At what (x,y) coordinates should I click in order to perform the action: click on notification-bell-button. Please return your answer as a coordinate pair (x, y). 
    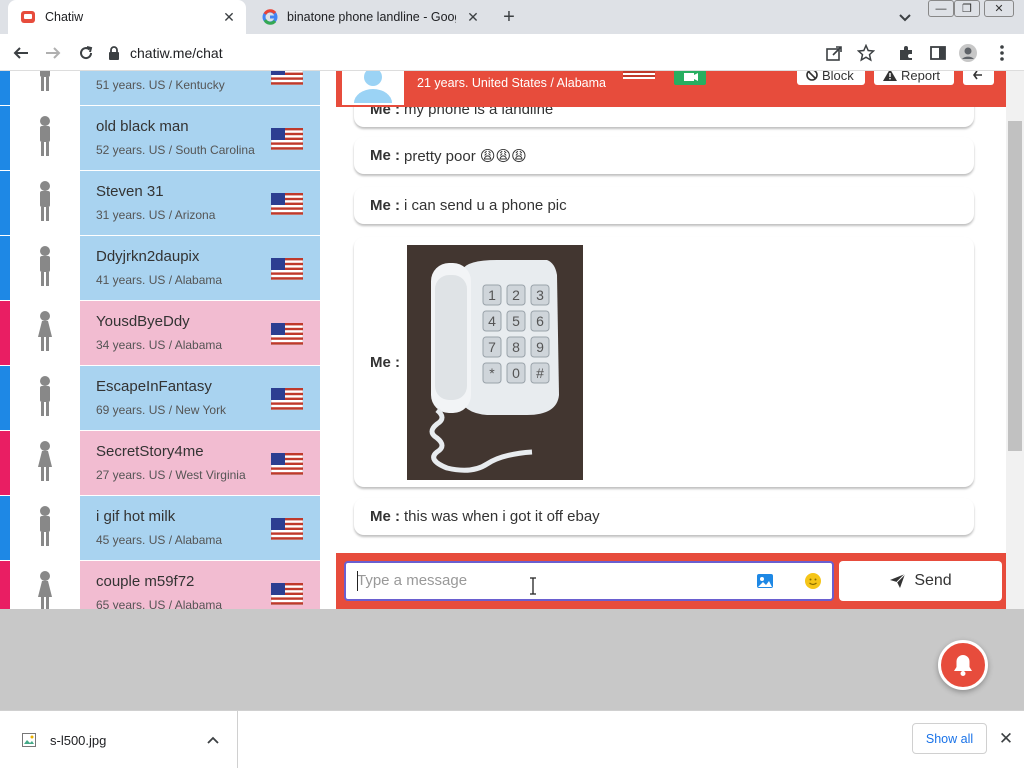
    Looking at the image, I should click on (963, 665).